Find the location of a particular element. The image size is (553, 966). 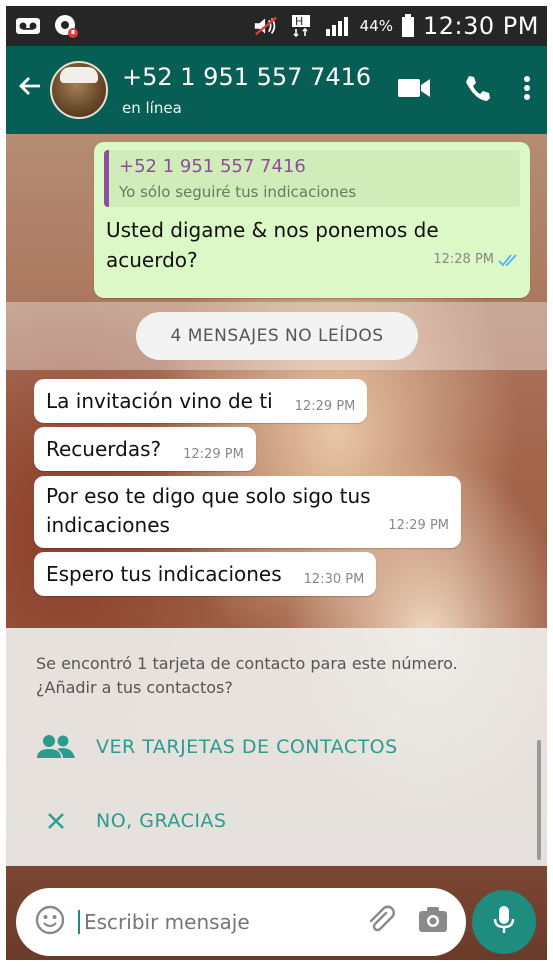

contacts-icon is located at coordinates (56, 747).